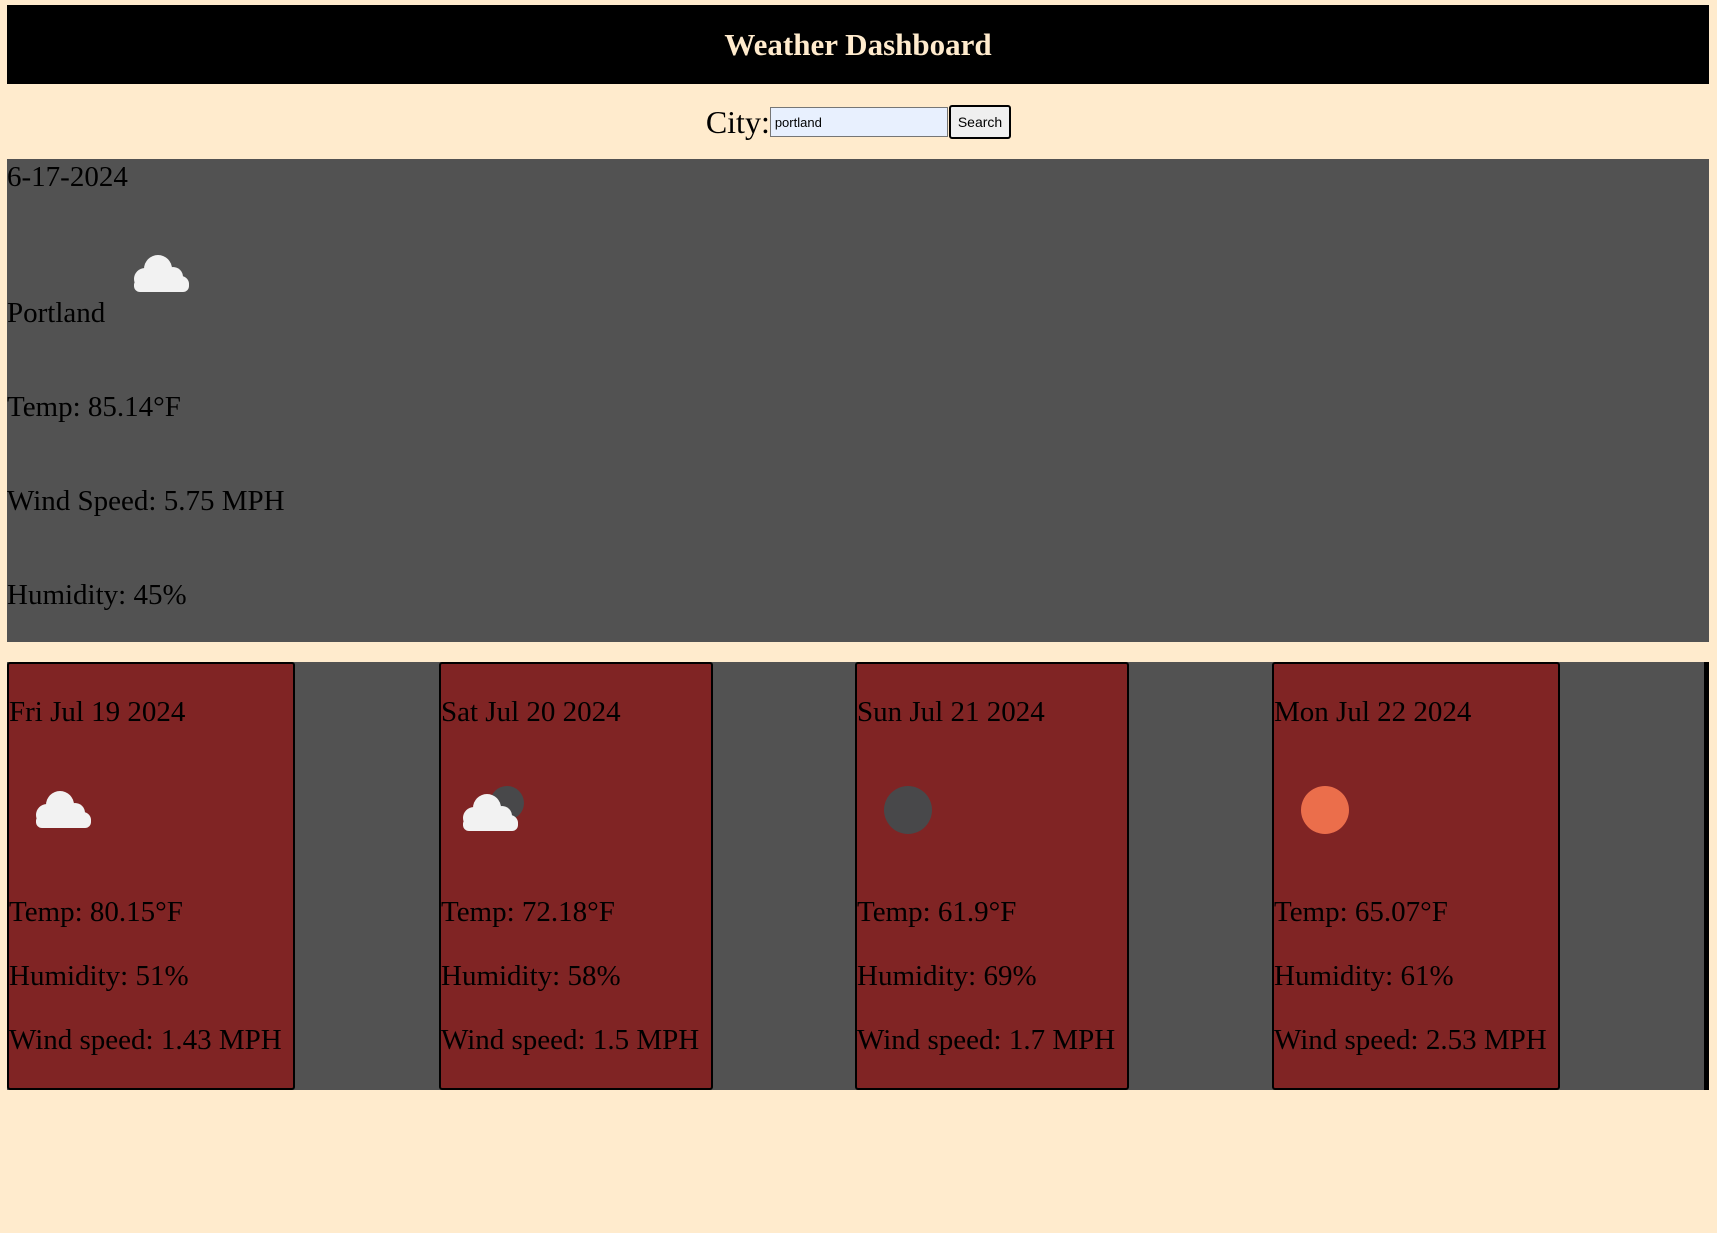 This screenshot has width=1717, height=1233. What do you see at coordinates (937, 912) in the screenshot?
I see `forecast-temp: Temp: 61.9°F` at bounding box center [937, 912].